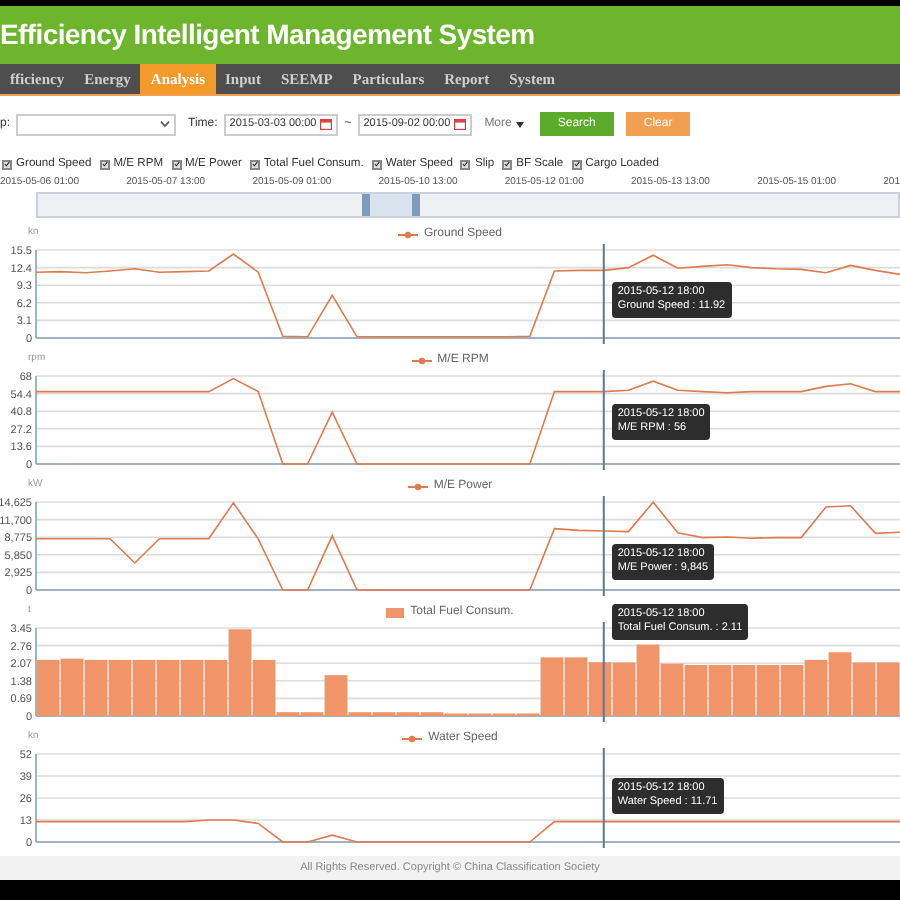 The height and width of the screenshot is (900, 900). I want to click on app-title: Efficiency Intelligent Management System, so click(267, 35).